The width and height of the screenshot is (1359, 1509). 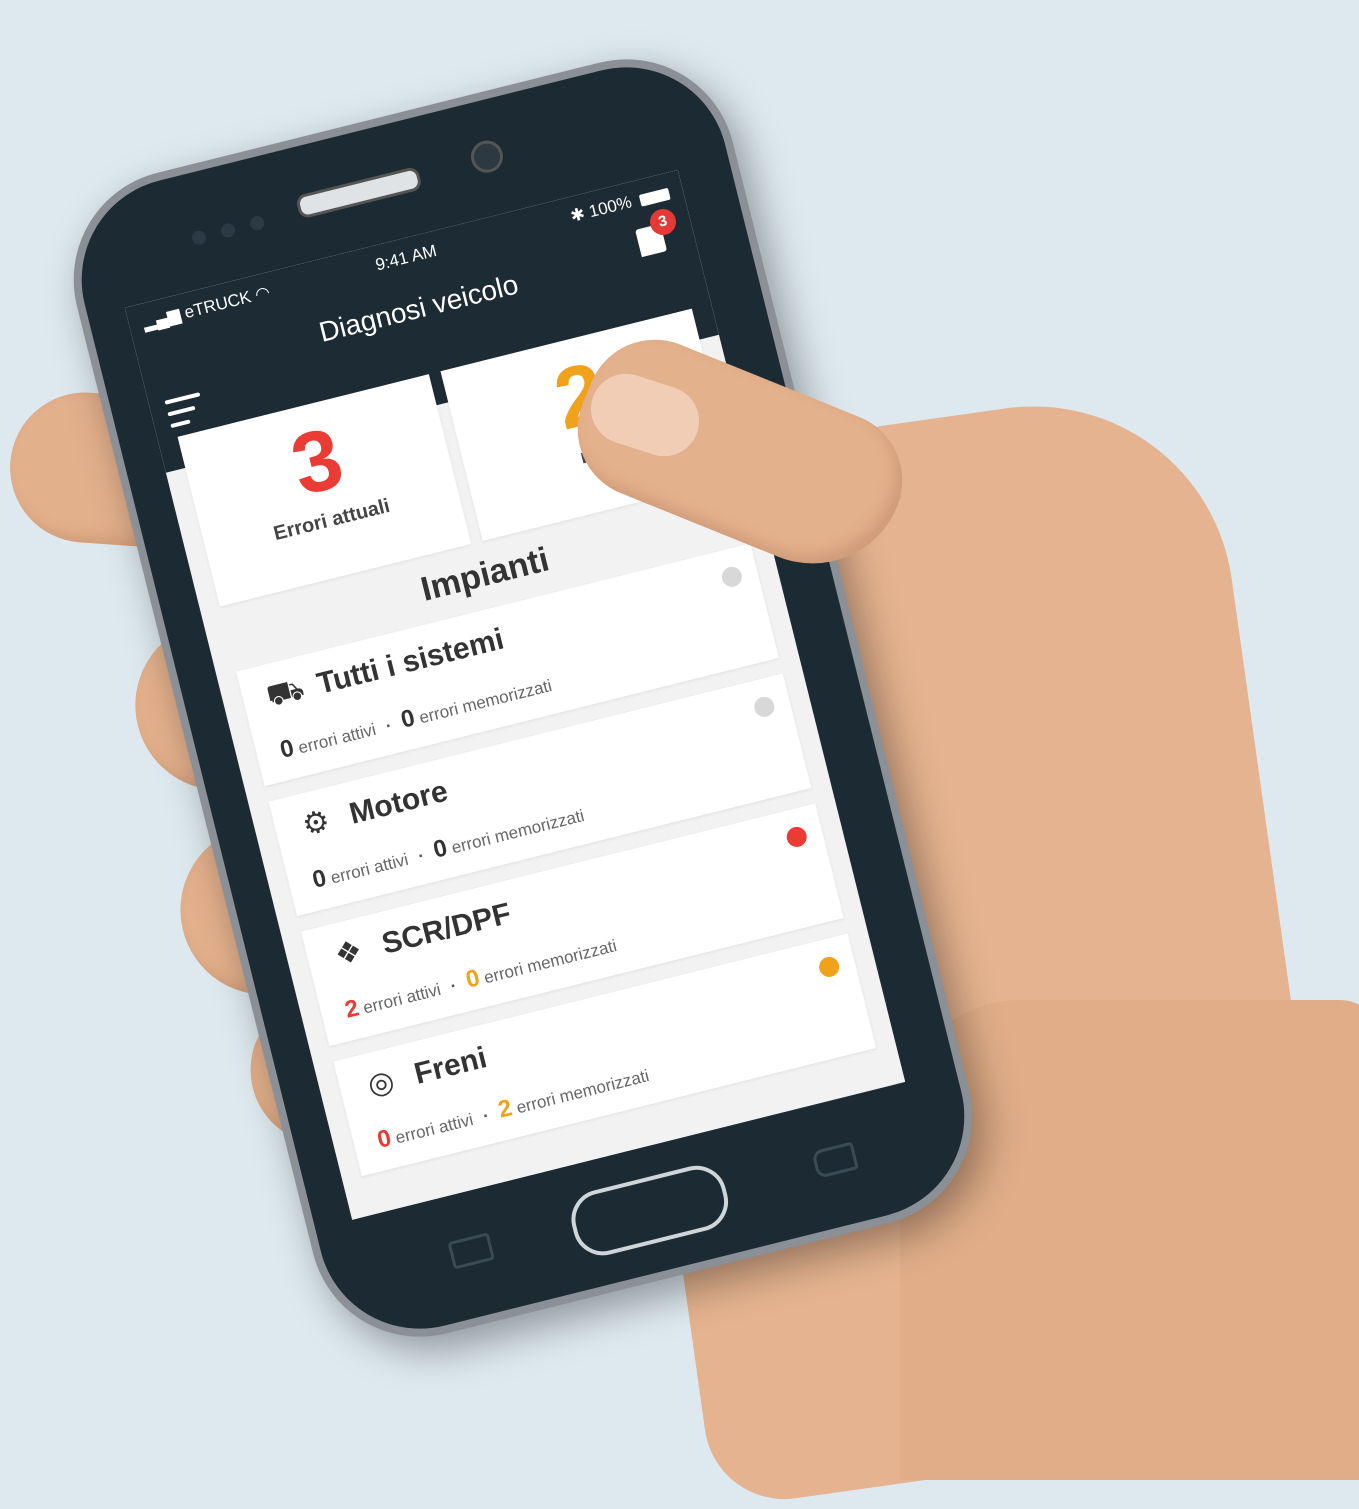 I want to click on recent-apps-button, so click(x=471, y=1251).